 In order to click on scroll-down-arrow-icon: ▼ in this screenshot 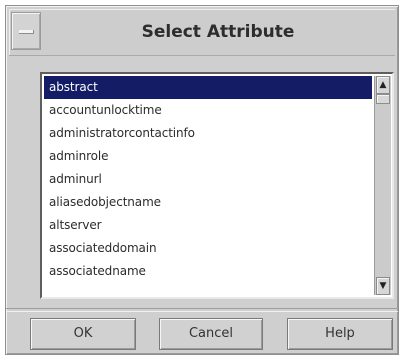, I will do `click(383, 286)`.